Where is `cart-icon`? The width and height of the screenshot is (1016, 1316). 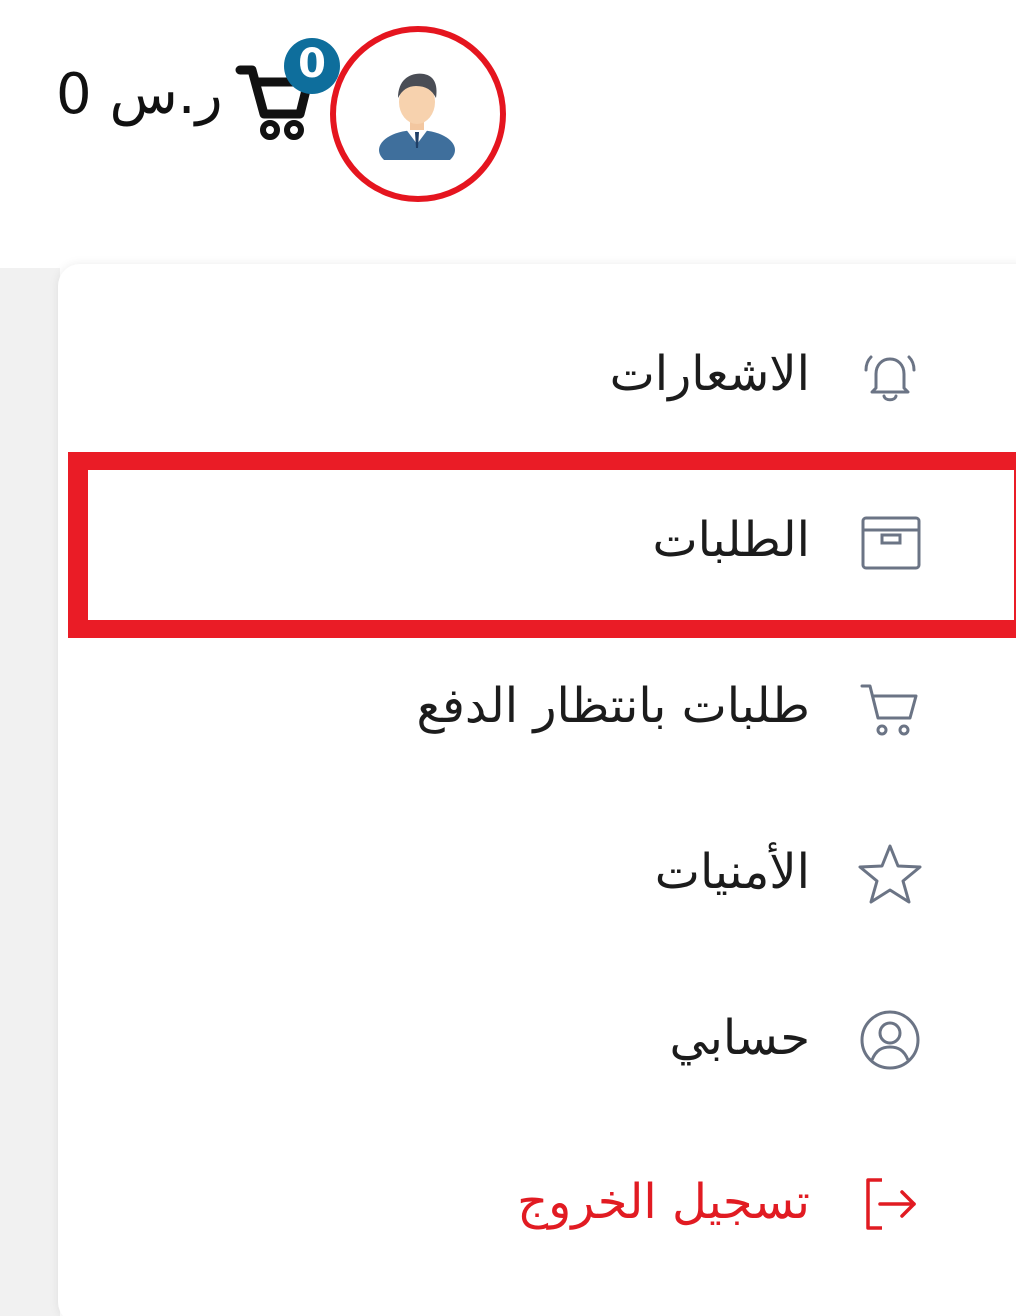
cart-icon is located at coordinates (889, 710).